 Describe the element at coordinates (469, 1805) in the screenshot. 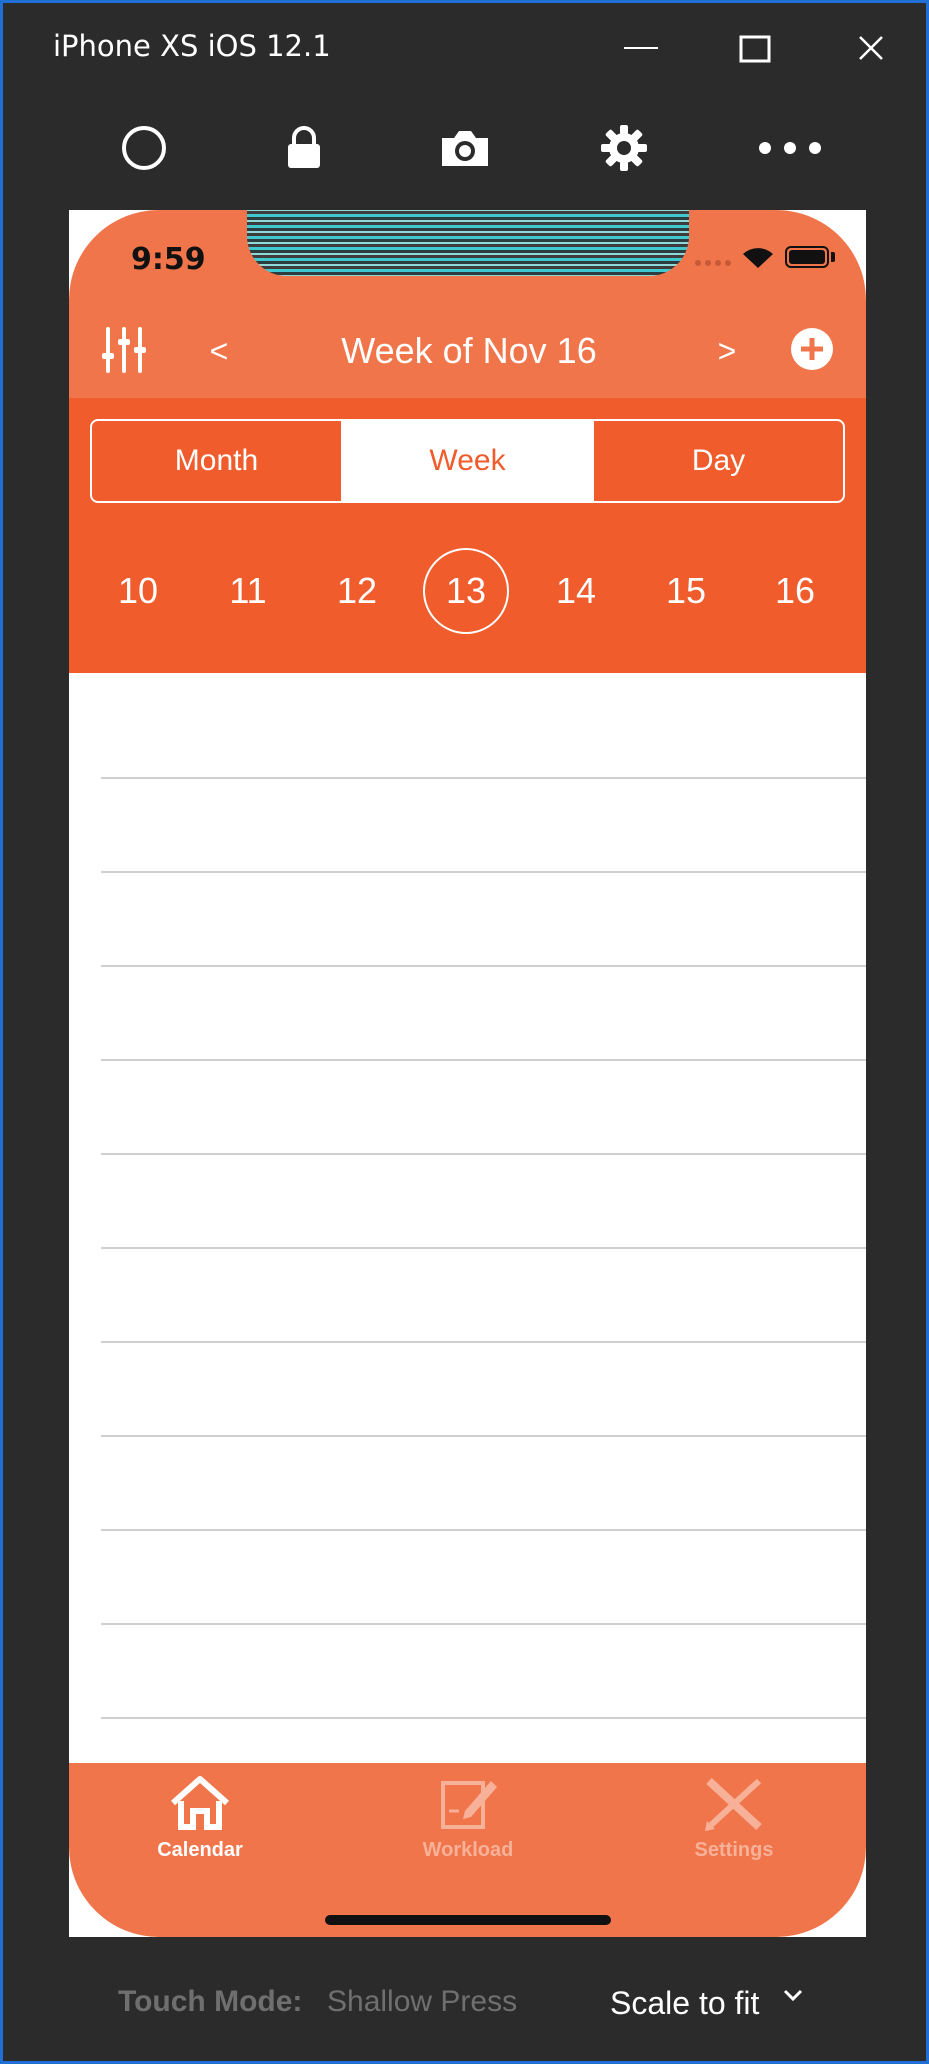

I see `edit-icon` at that location.